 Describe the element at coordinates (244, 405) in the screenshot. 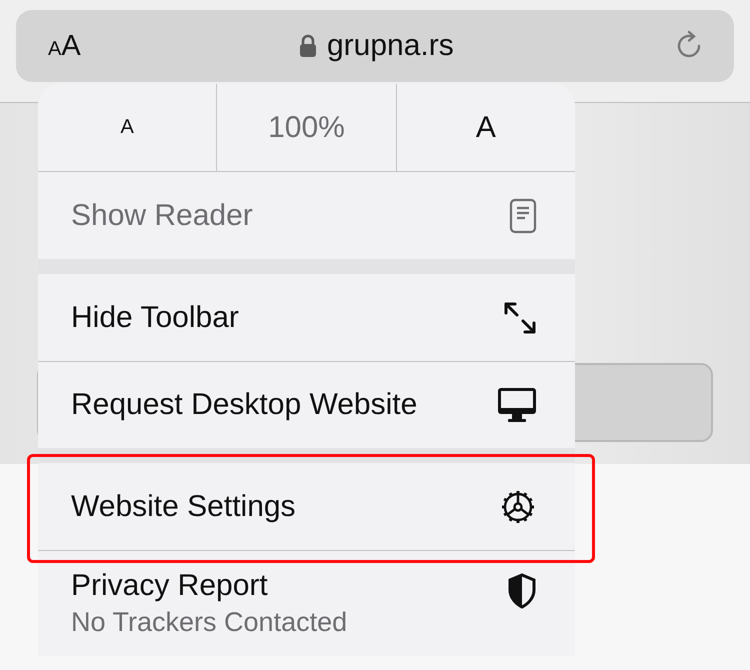

I see `menu-item-label: Request Desktop Website` at that location.